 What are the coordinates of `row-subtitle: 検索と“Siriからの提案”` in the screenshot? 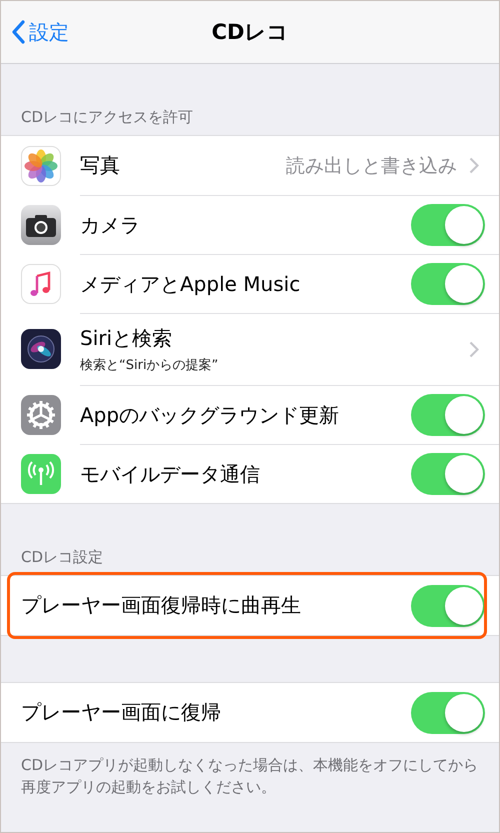 It's located at (150, 365).